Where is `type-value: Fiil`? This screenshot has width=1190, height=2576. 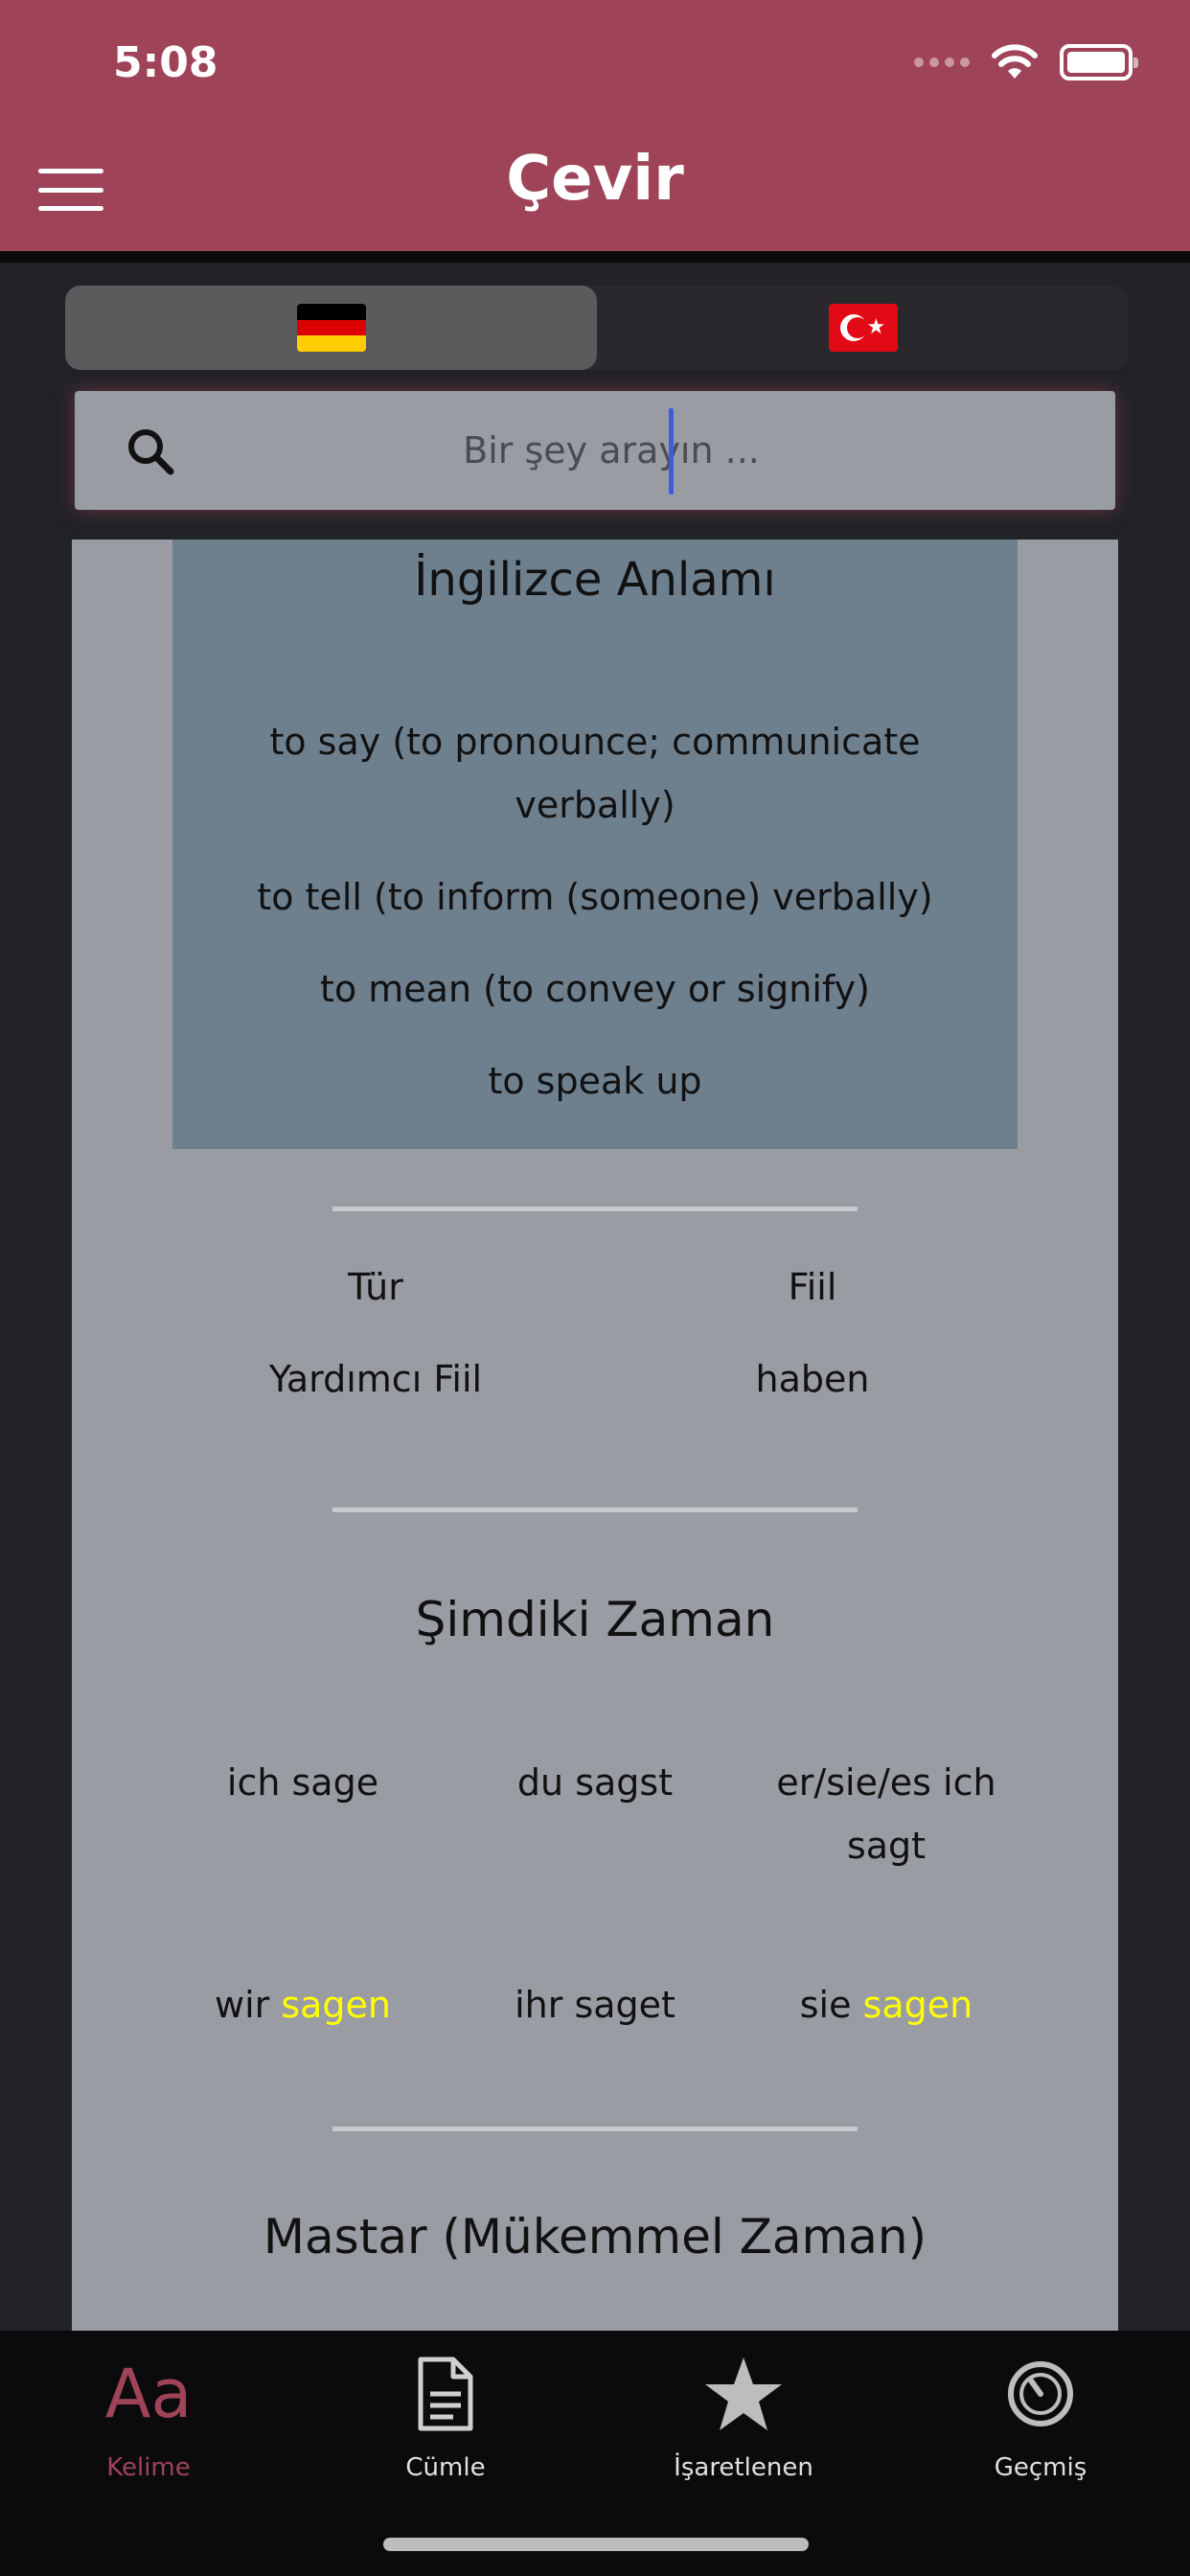
type-value: Fiil is located at coordinates (812, 1287).